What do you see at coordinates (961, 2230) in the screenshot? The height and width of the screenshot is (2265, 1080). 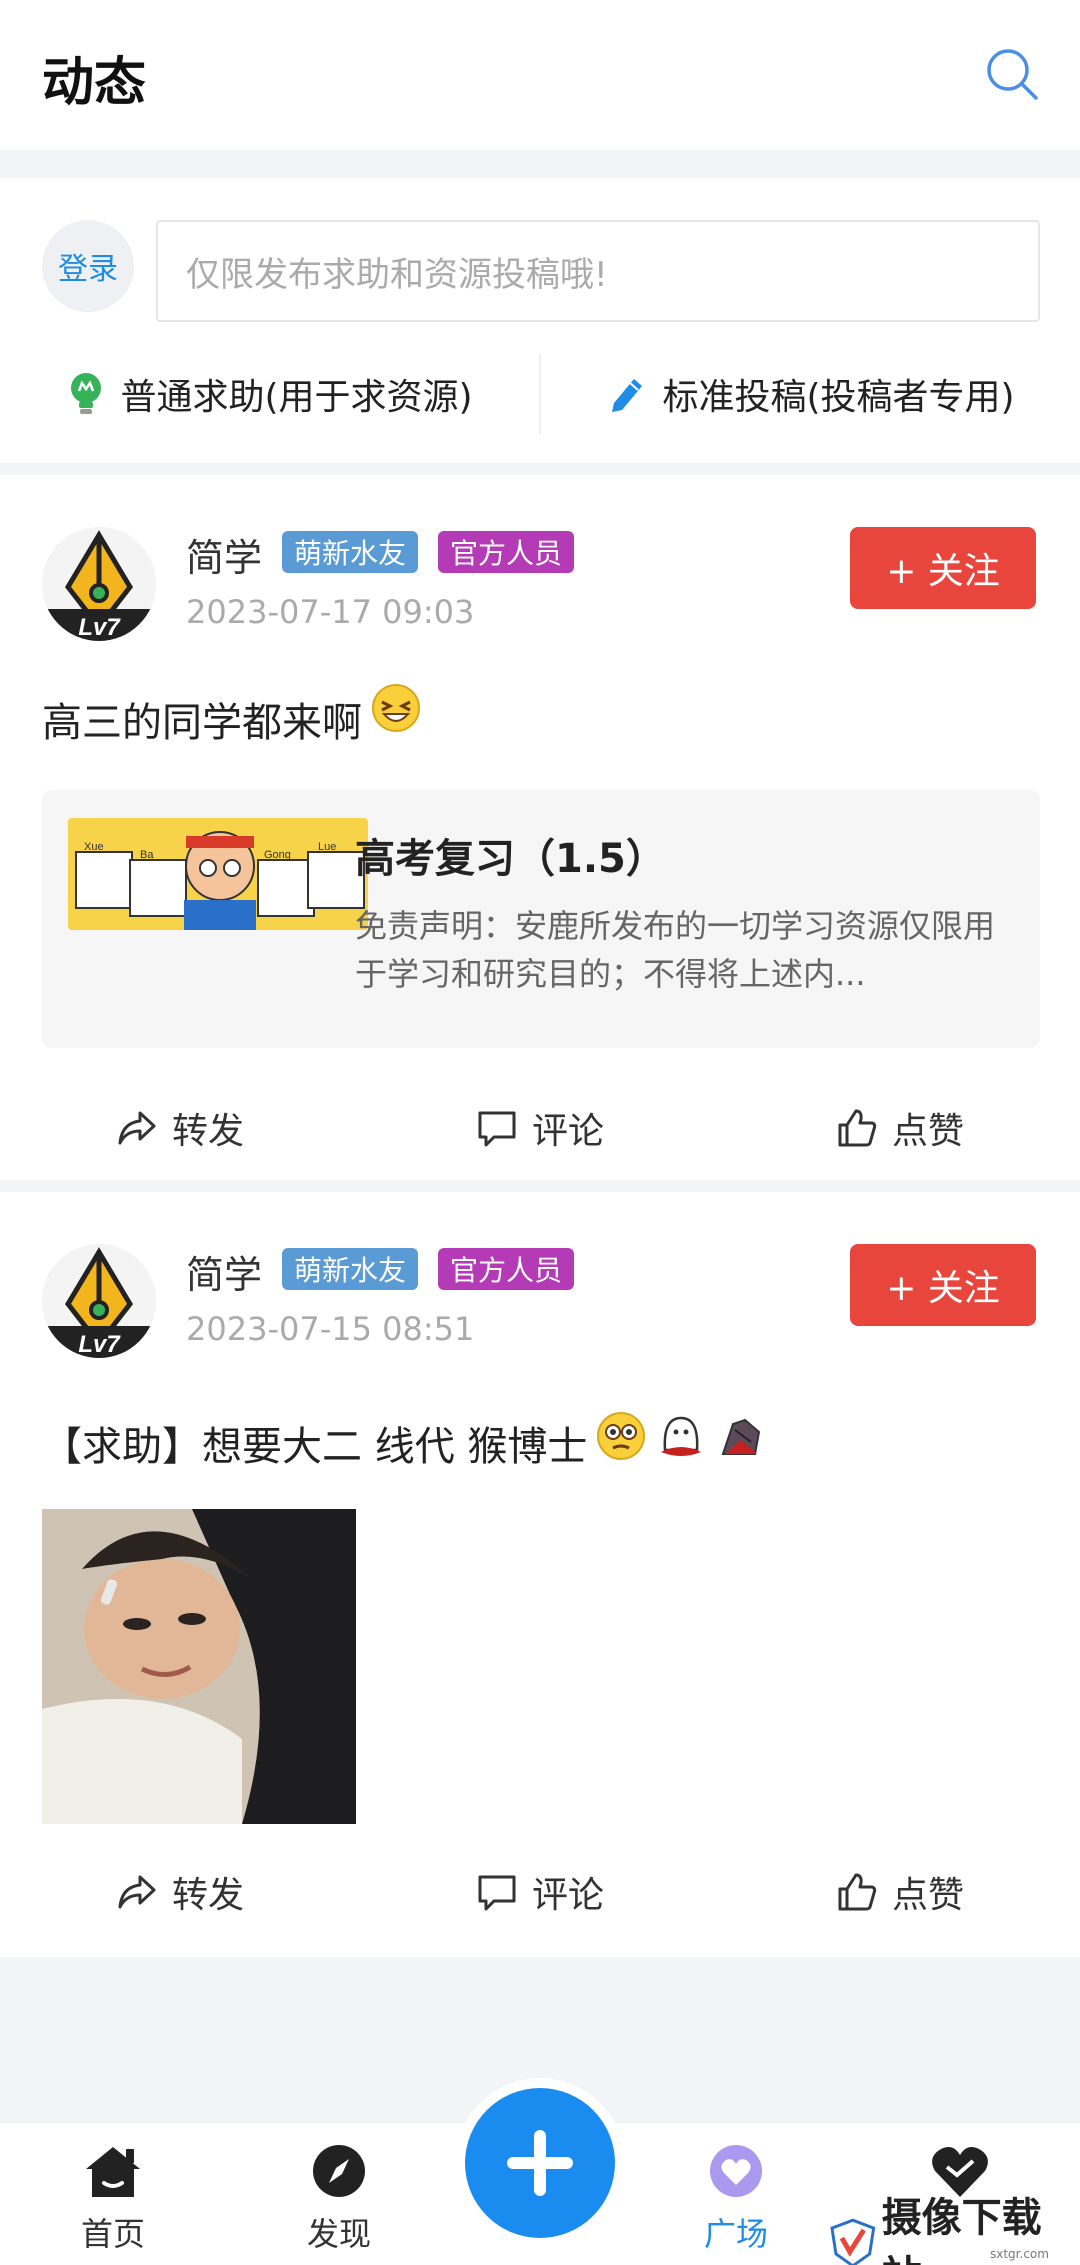 I see `watermark-text: 摄像下载站` at bounding box center [961, 2230].